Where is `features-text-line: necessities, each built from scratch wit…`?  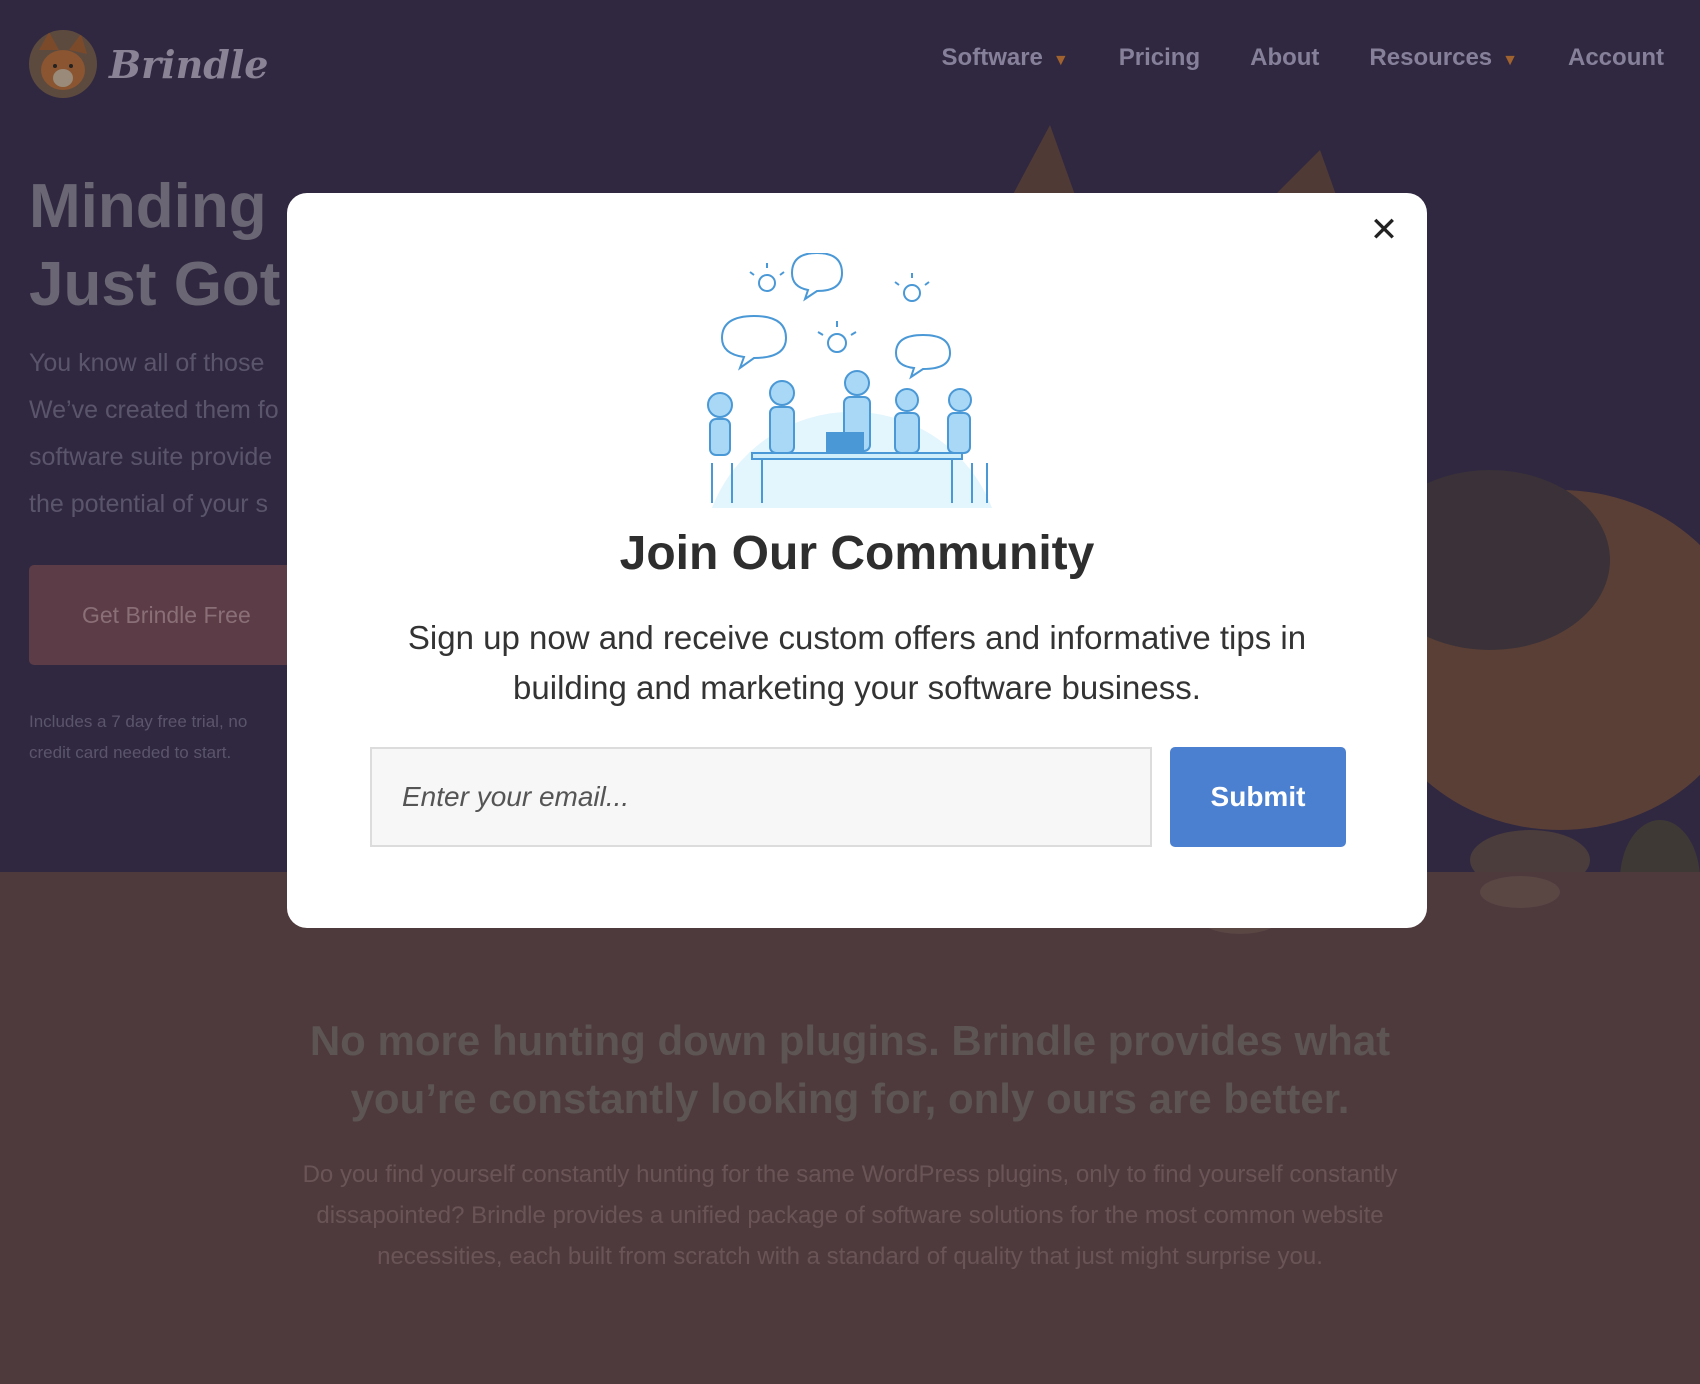
features-text-line: necessities, each built from scratch wit… is located at coordinates (850, 1256).